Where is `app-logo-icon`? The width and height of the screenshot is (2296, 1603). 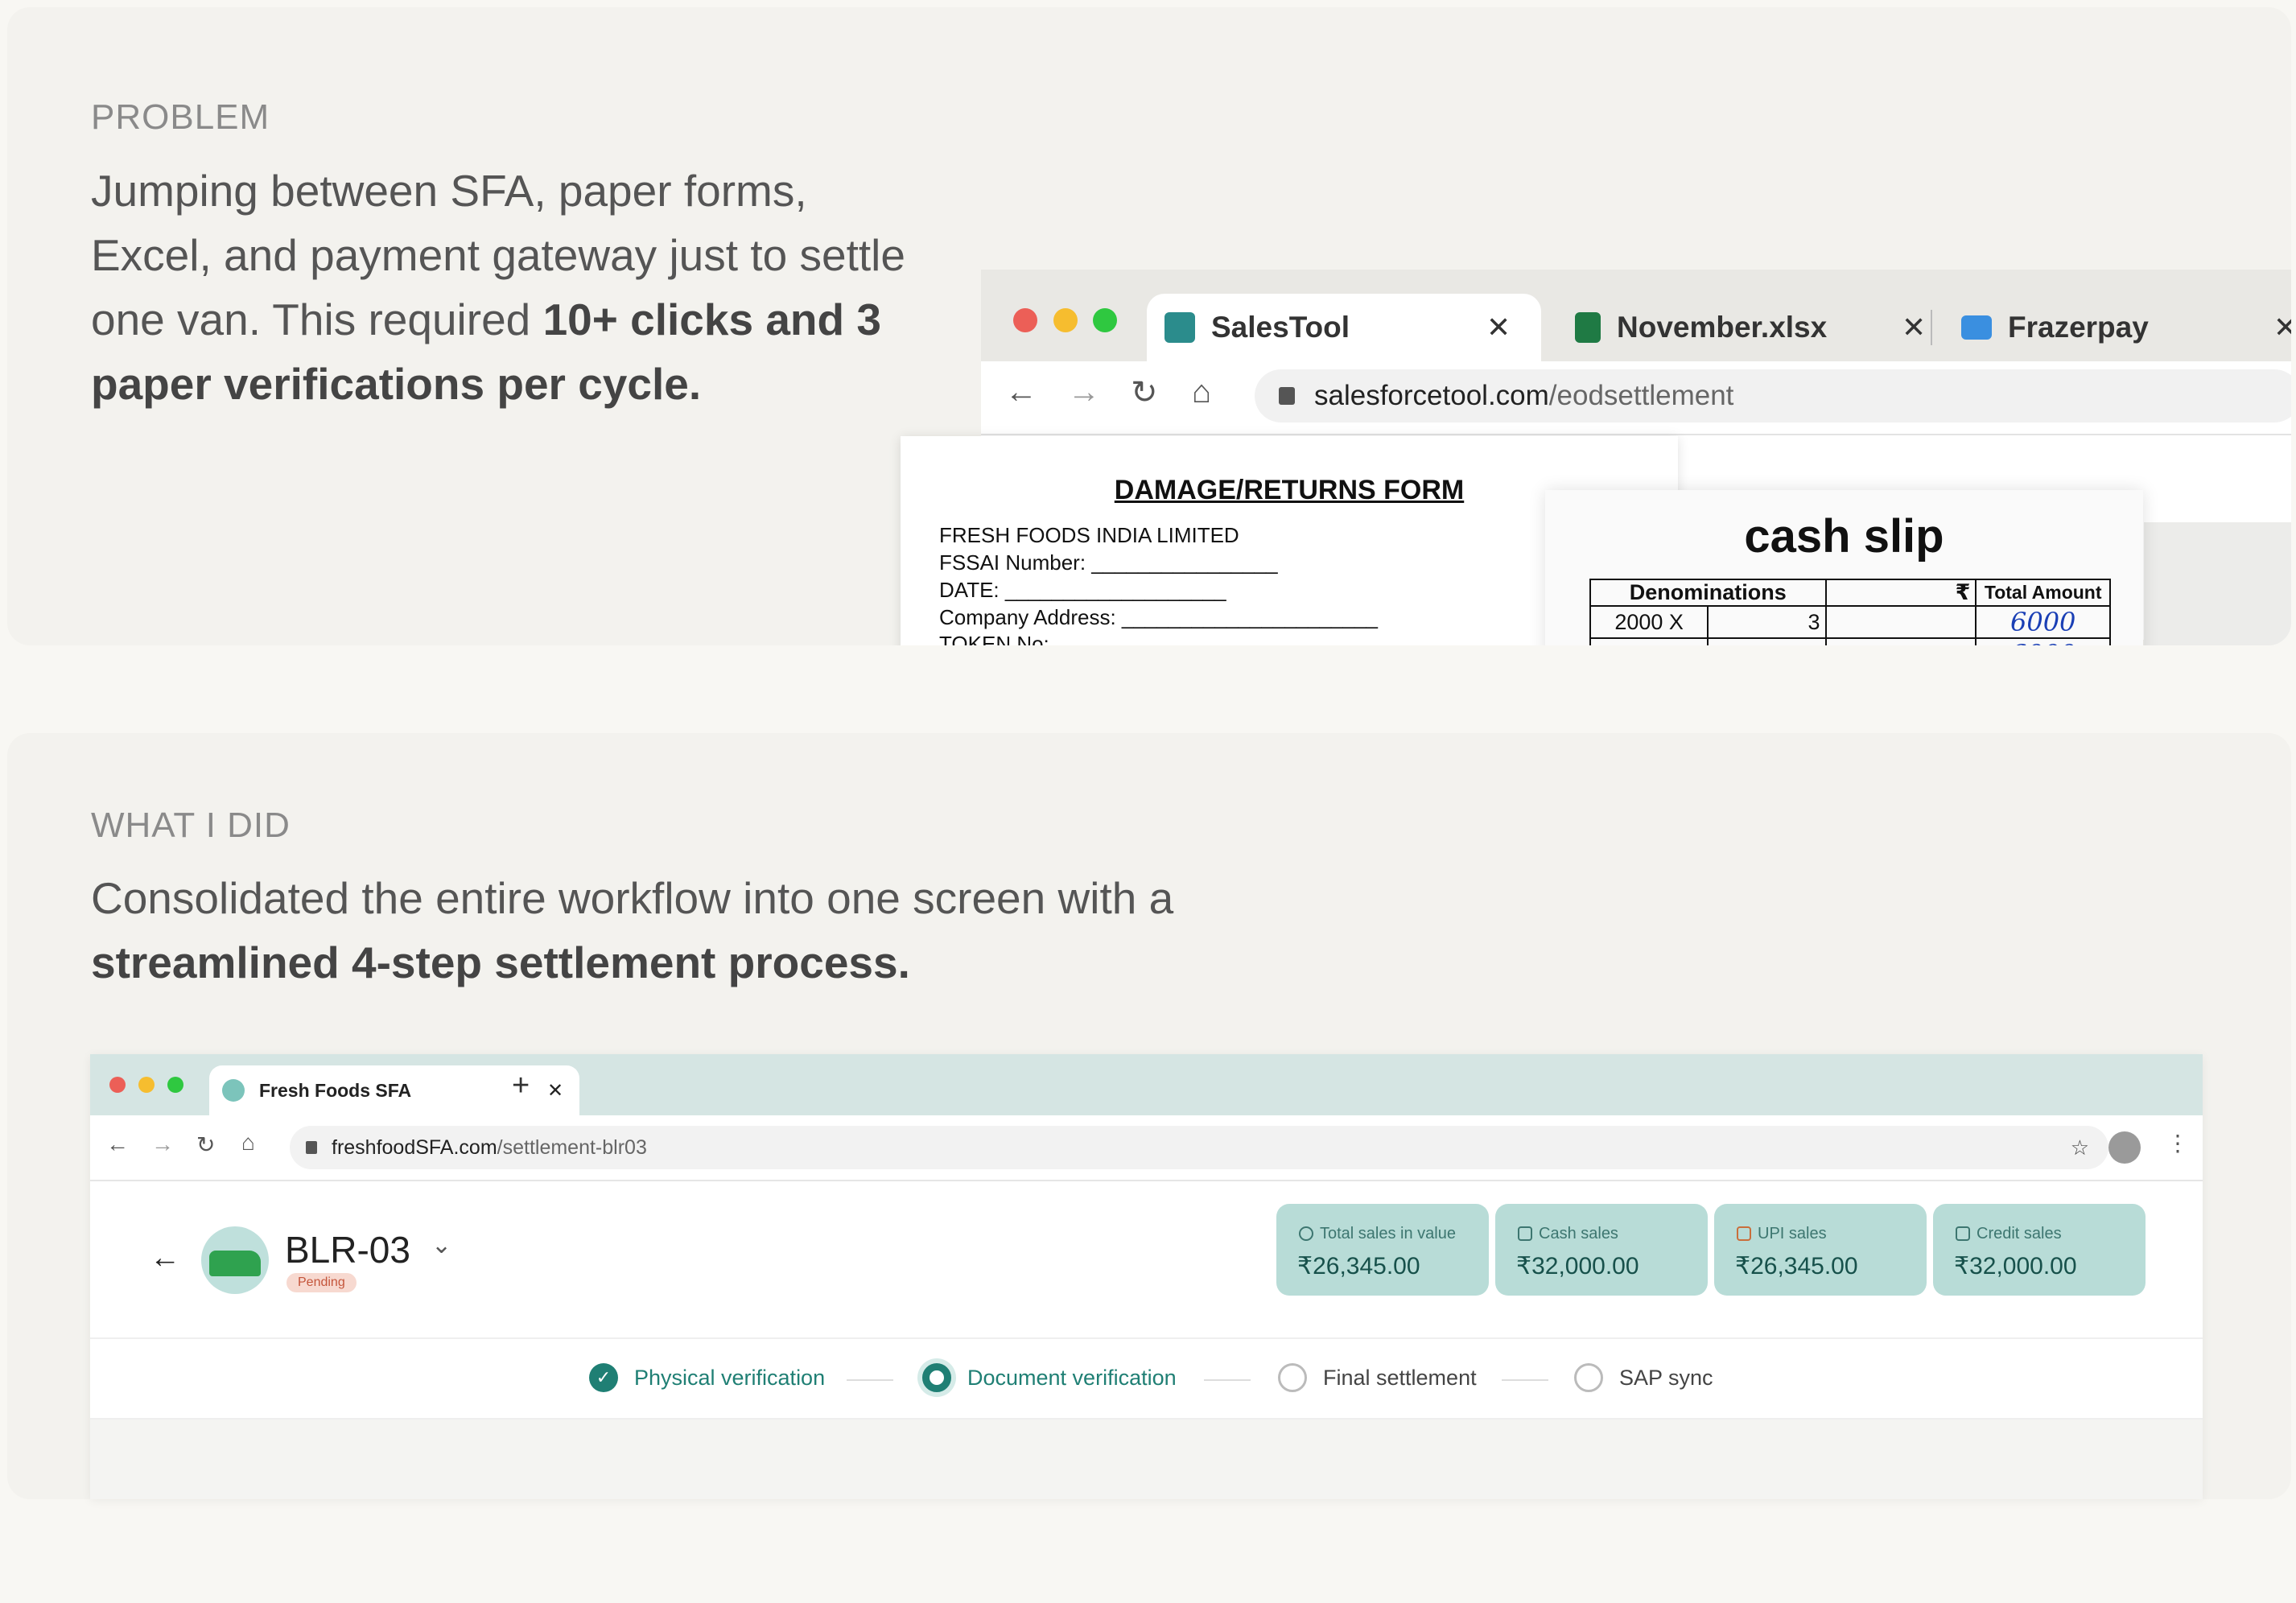 app-logo-icon is located at coordinates (233, 1090).